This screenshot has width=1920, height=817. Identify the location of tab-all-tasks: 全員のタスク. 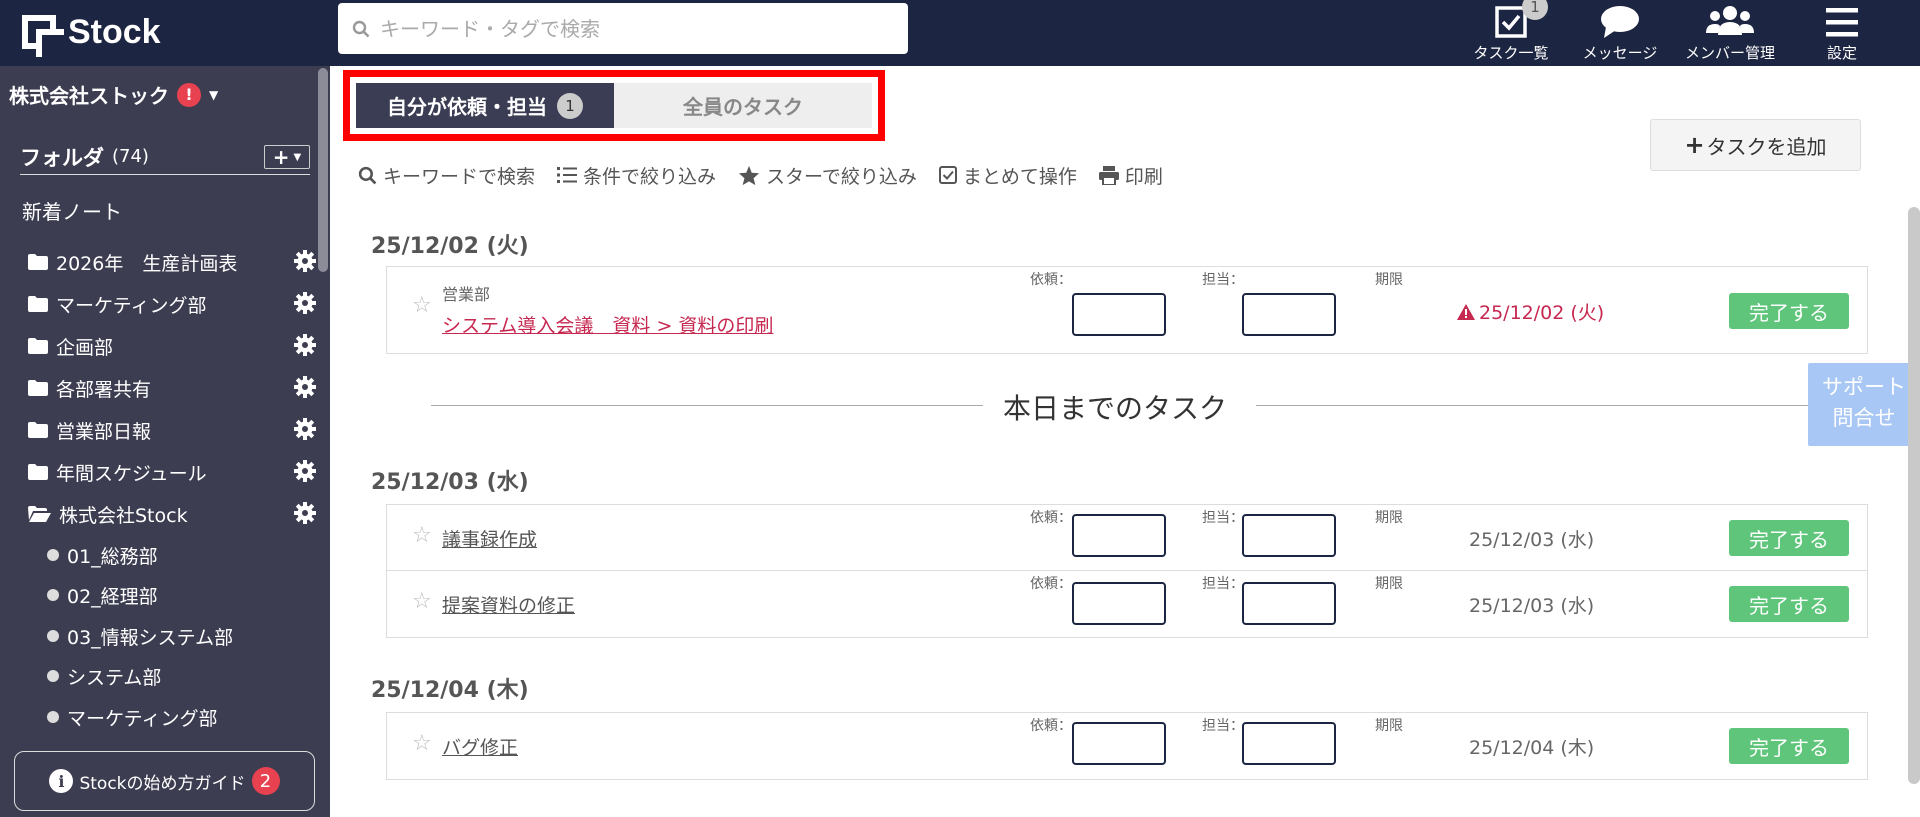
(743, 105).